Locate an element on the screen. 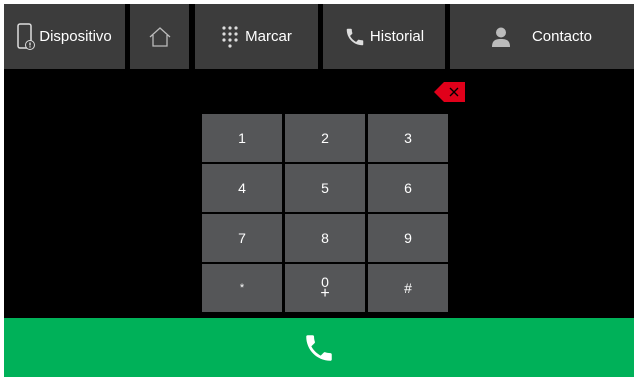  key-label: 8 is located at coordinates (325, 238).